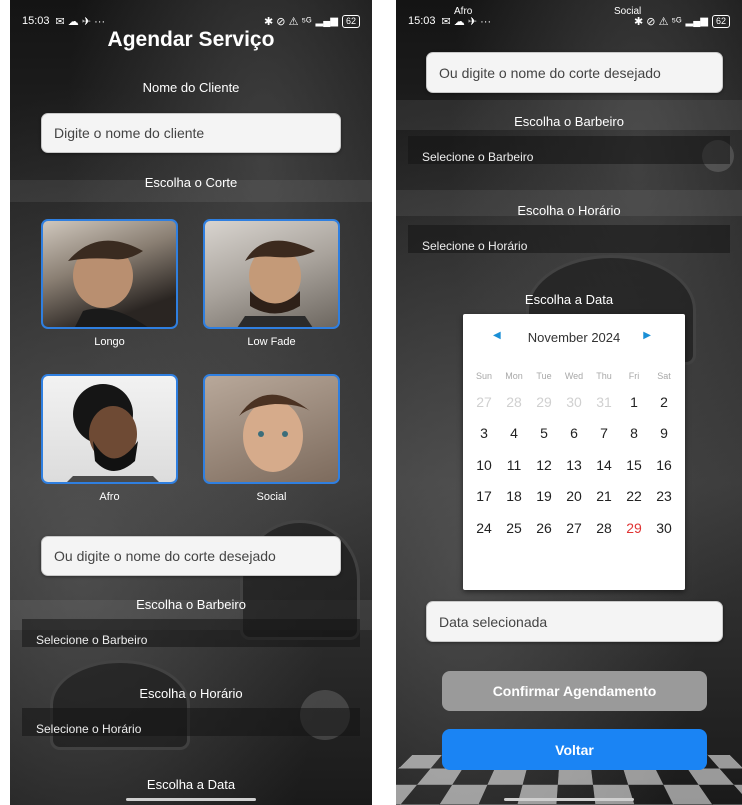 Image resolution: width=742 pixels, height=805 pixels. Describe the element at coordinates (271, 497) in the screenshot. I see `cut-name-social: Social` at that location.